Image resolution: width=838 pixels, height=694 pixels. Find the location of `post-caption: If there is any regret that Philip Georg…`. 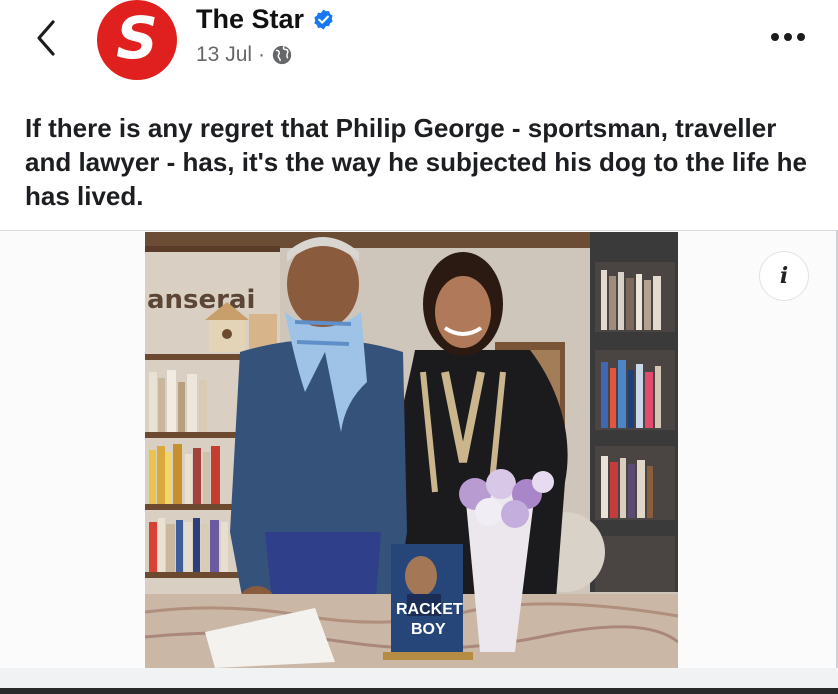

post-caption: If there is any regret that Philip Georg… is located at coordinates (416, 162).